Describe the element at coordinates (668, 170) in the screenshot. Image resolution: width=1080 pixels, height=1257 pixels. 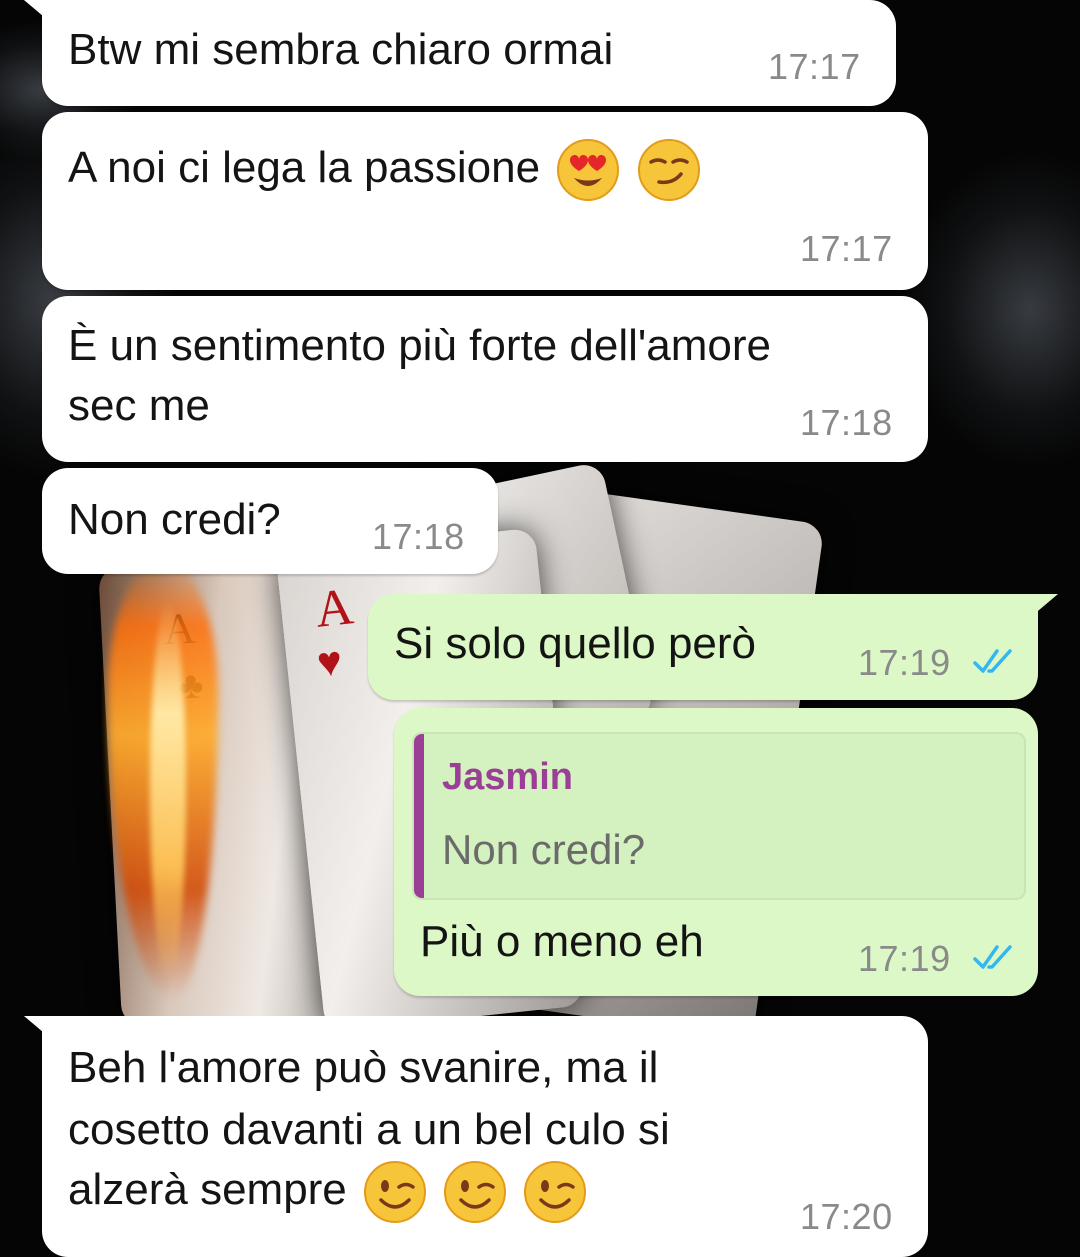
I see `smirk-emoji-icon` at that location.